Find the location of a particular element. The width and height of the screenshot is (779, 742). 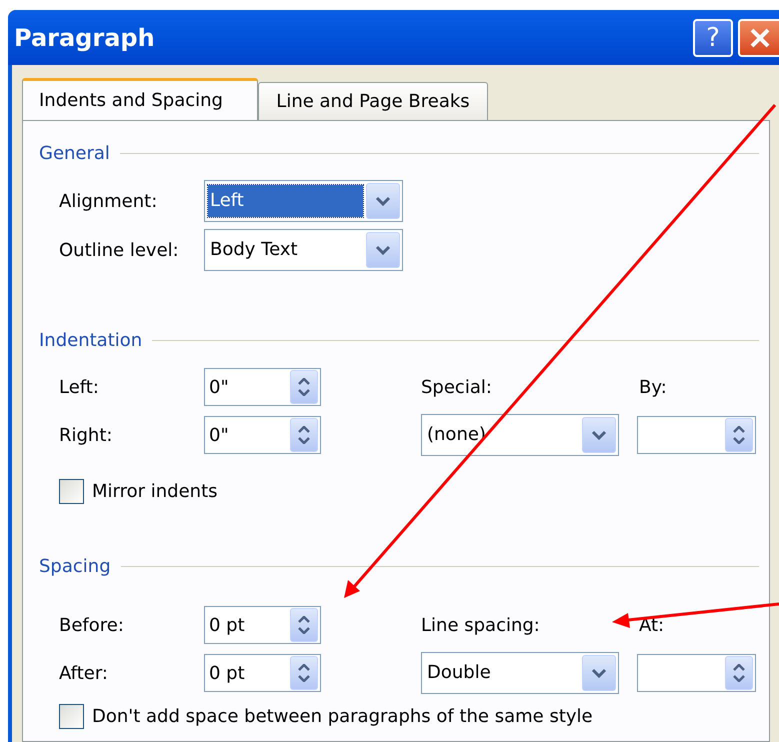

dropdown-value: Double is located at coordinates (459, 673).